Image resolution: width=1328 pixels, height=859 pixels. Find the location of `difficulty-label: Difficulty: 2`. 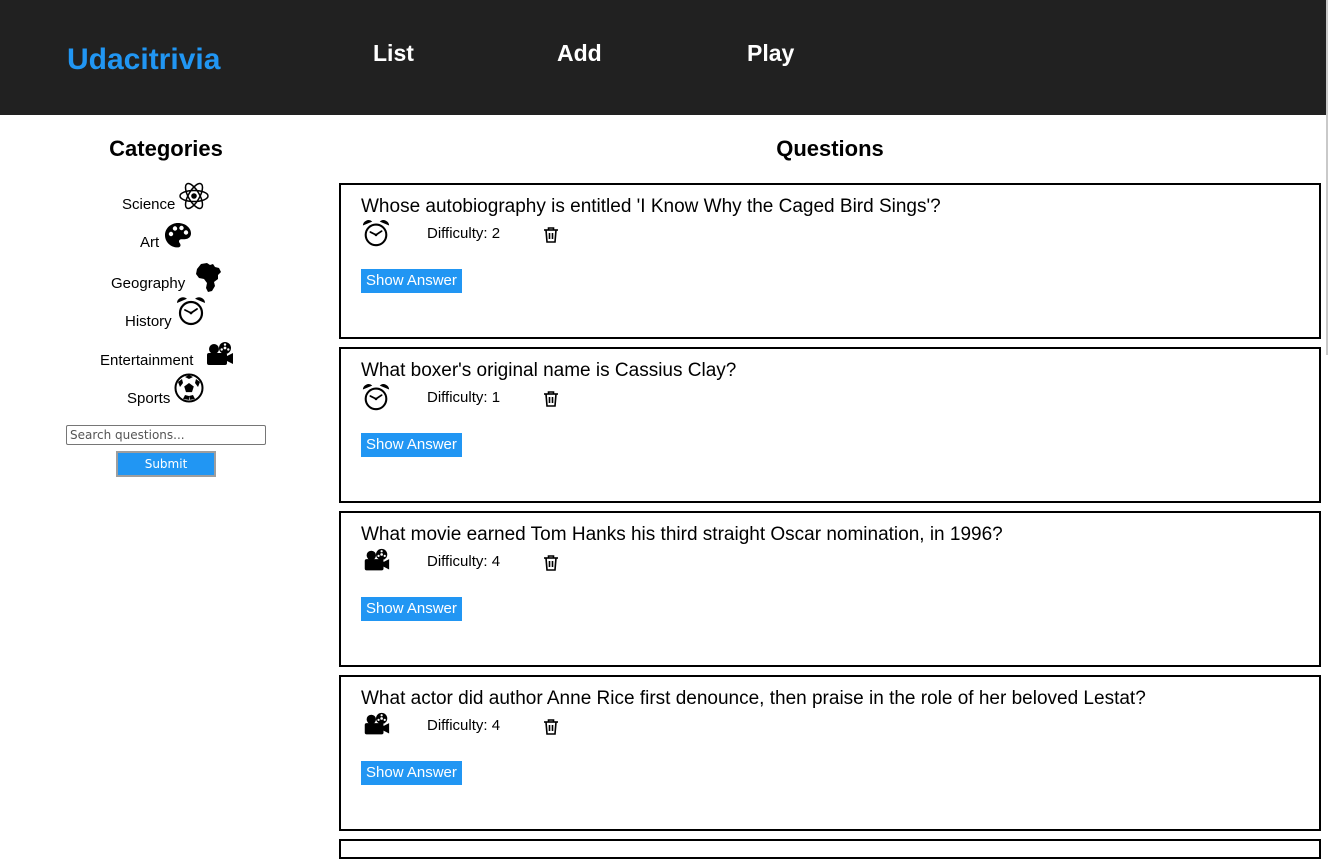

difficulty-label: Difficulty: 2 is located at coordinates (464, 233).